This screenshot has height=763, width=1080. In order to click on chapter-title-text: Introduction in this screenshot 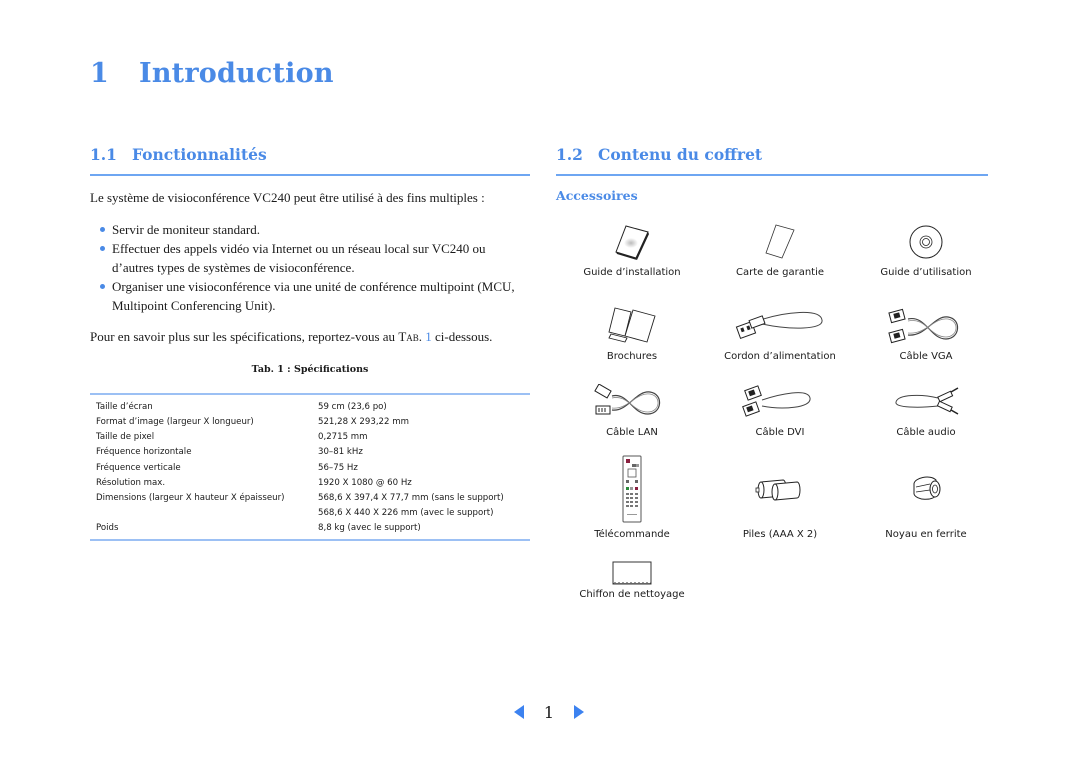, I will do `click(236, 73)`.